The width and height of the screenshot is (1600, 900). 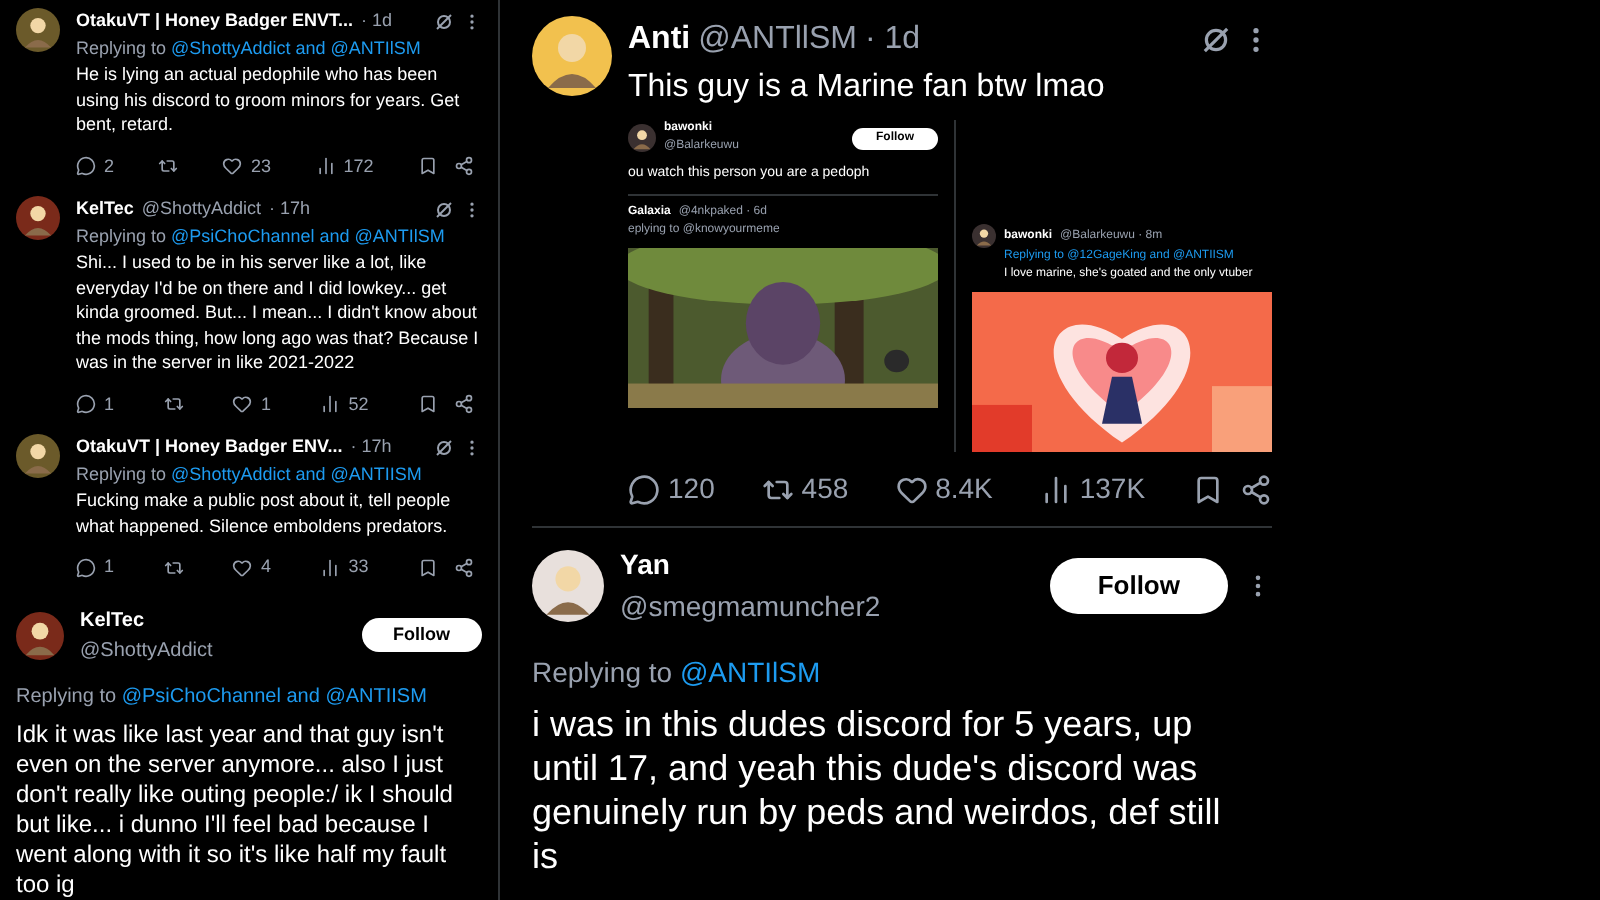 What do you see at coordinates (265, 404) in the screenshot?
I see `like-count: 1` at bounding box center [265, 404].